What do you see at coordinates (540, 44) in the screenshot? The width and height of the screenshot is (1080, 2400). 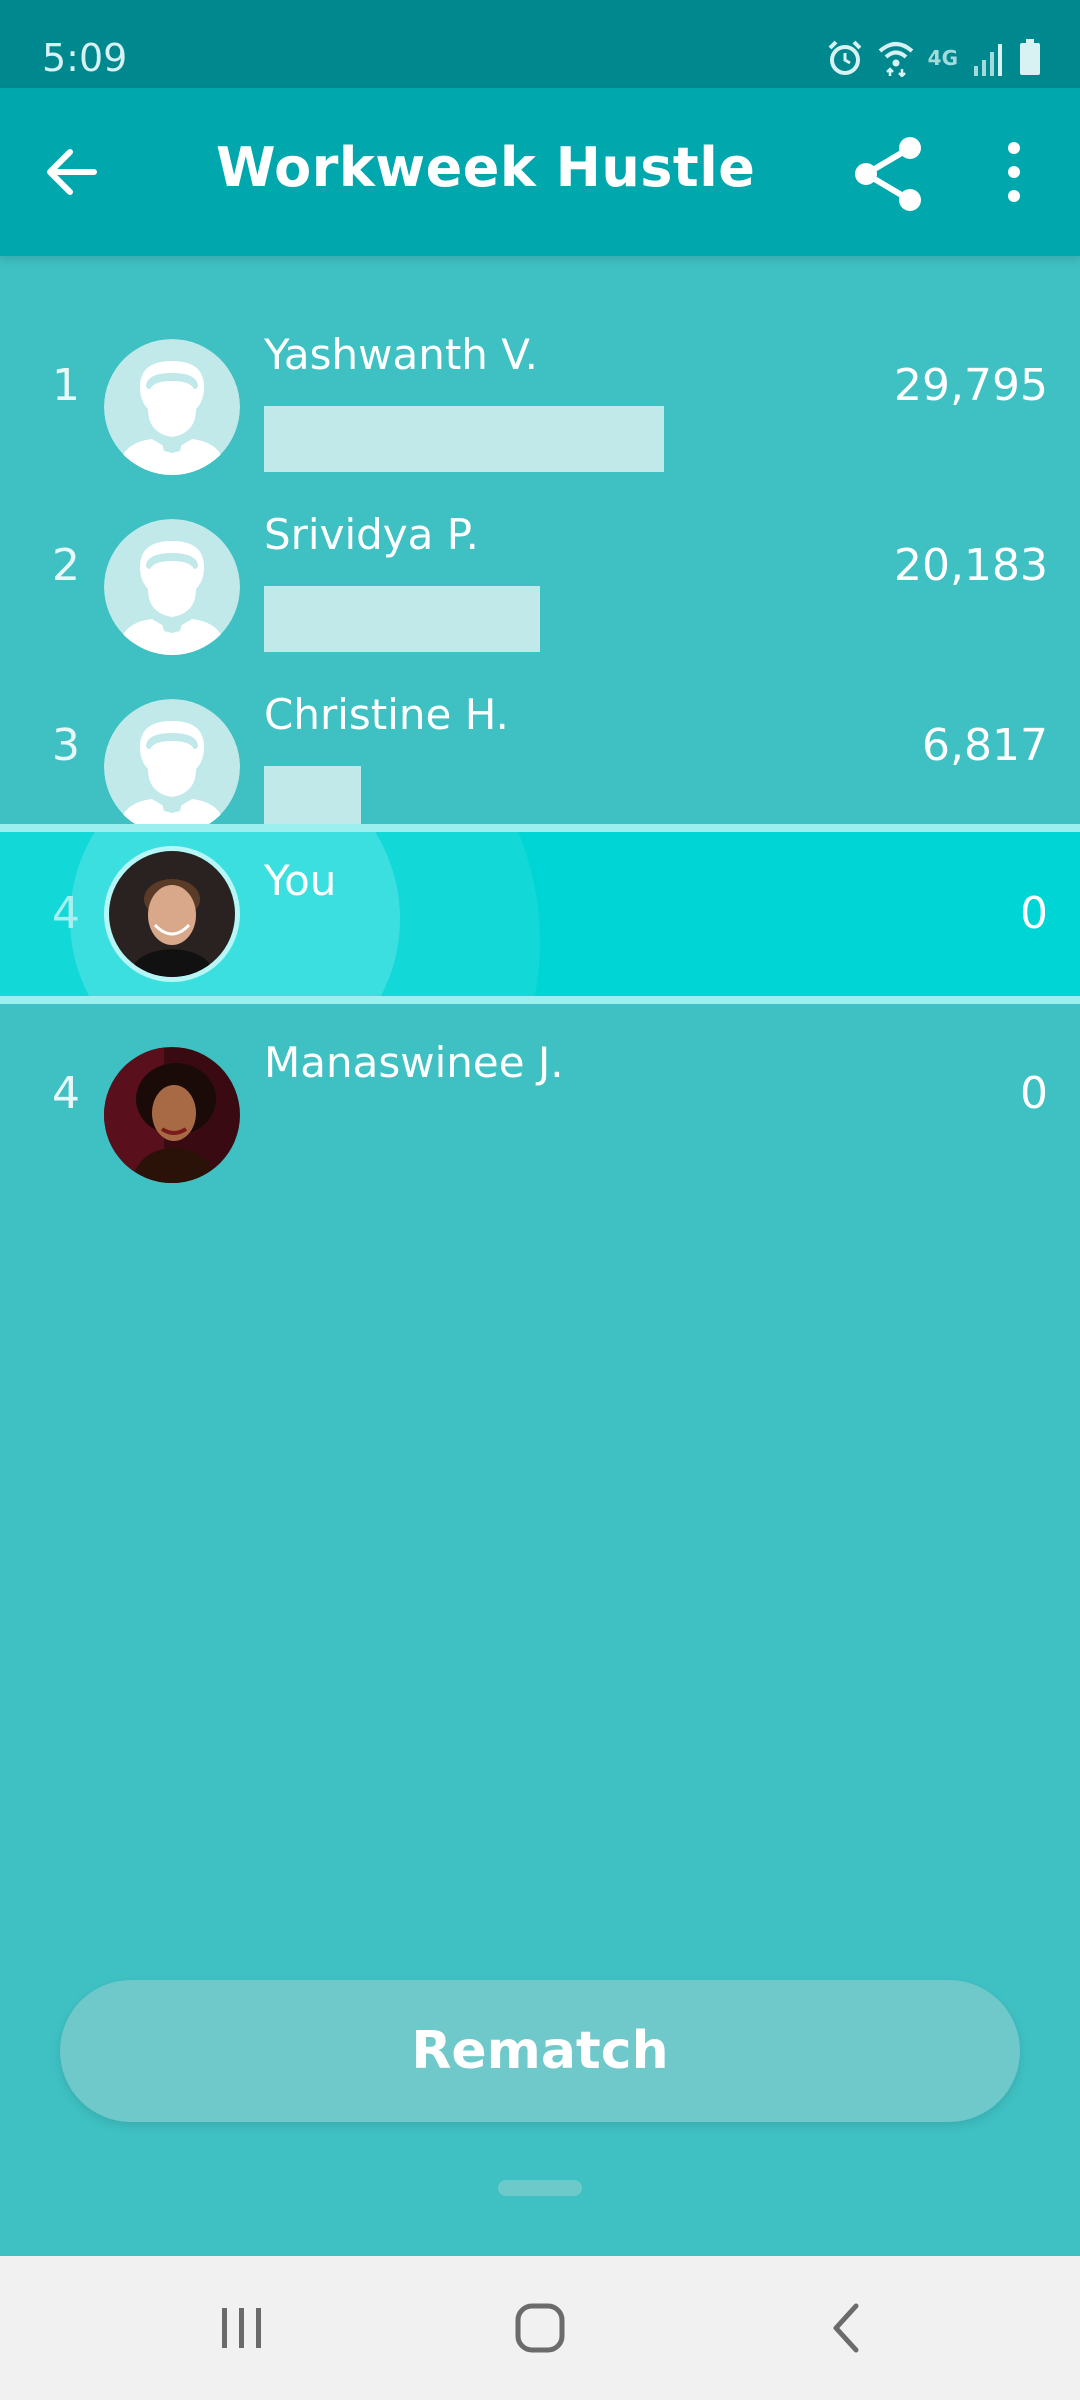 I see `status-bar: 5:09 4G` at bounding box center [540, 44].